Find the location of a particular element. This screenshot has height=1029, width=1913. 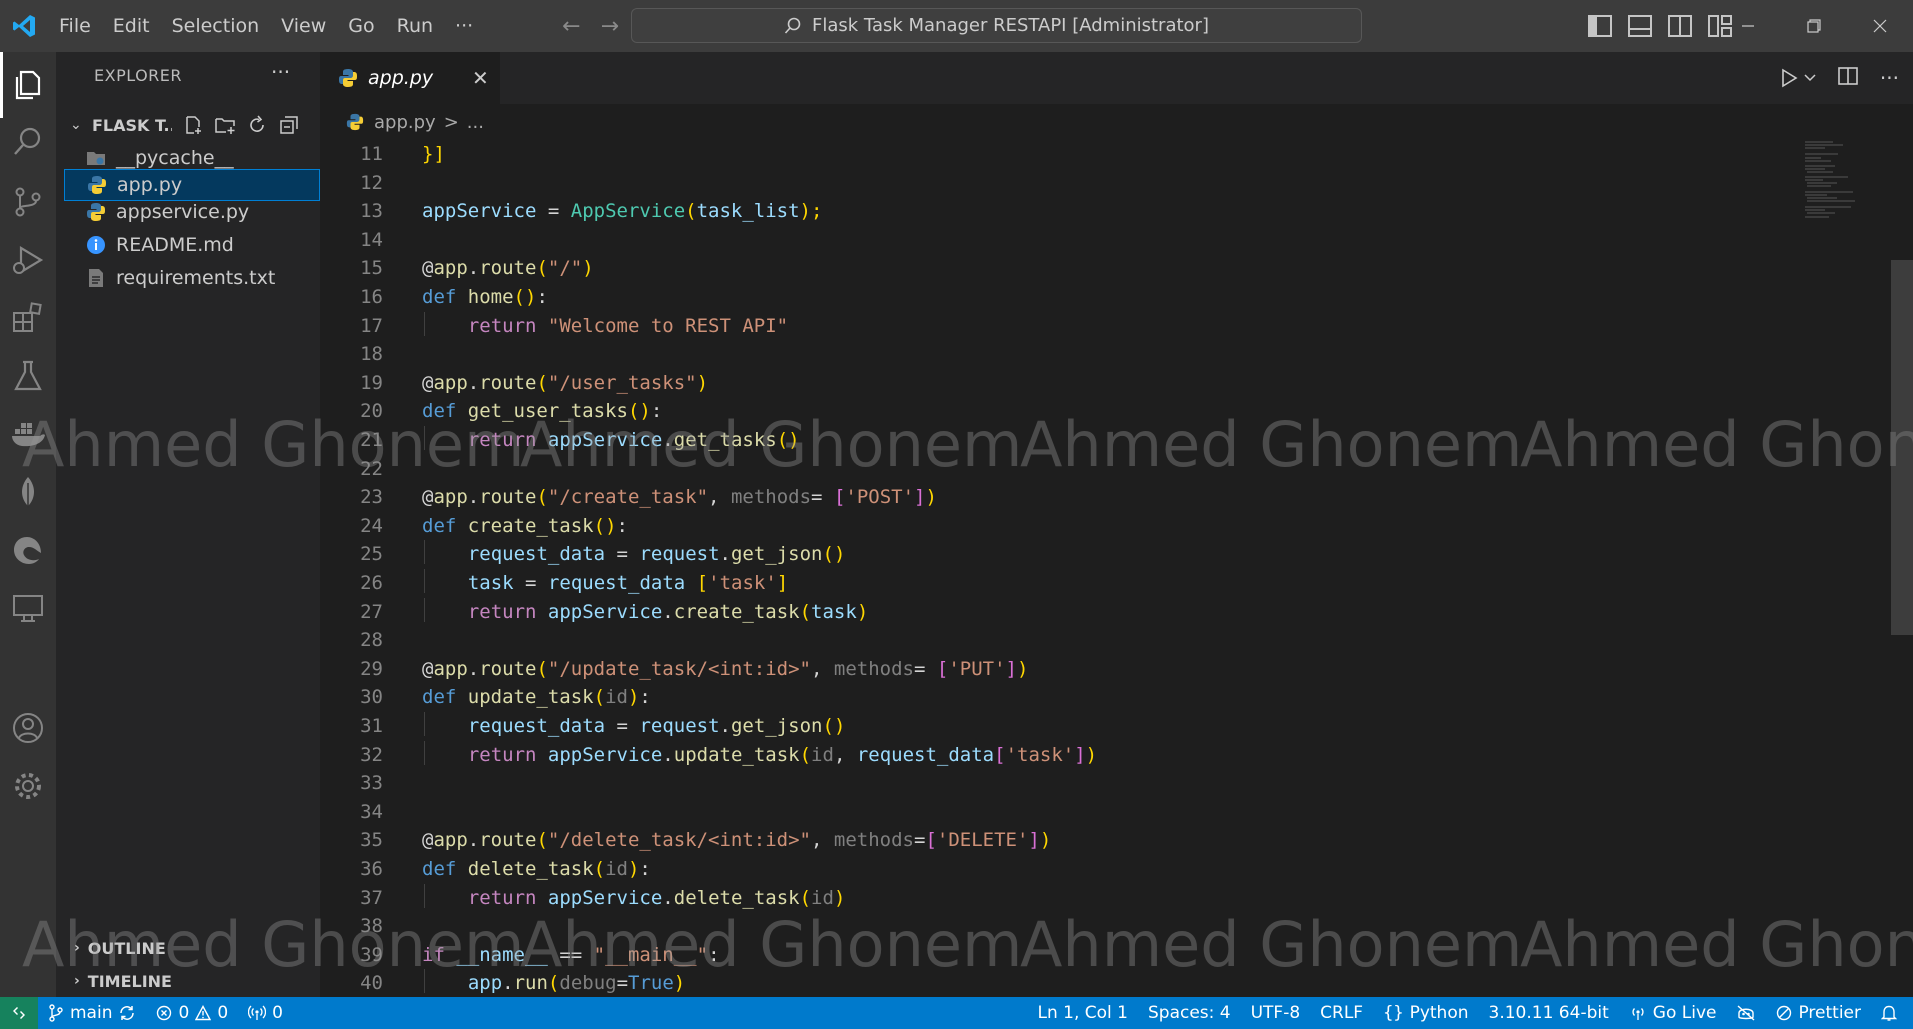

branch-status: main is located at coordinates (92, 1013).